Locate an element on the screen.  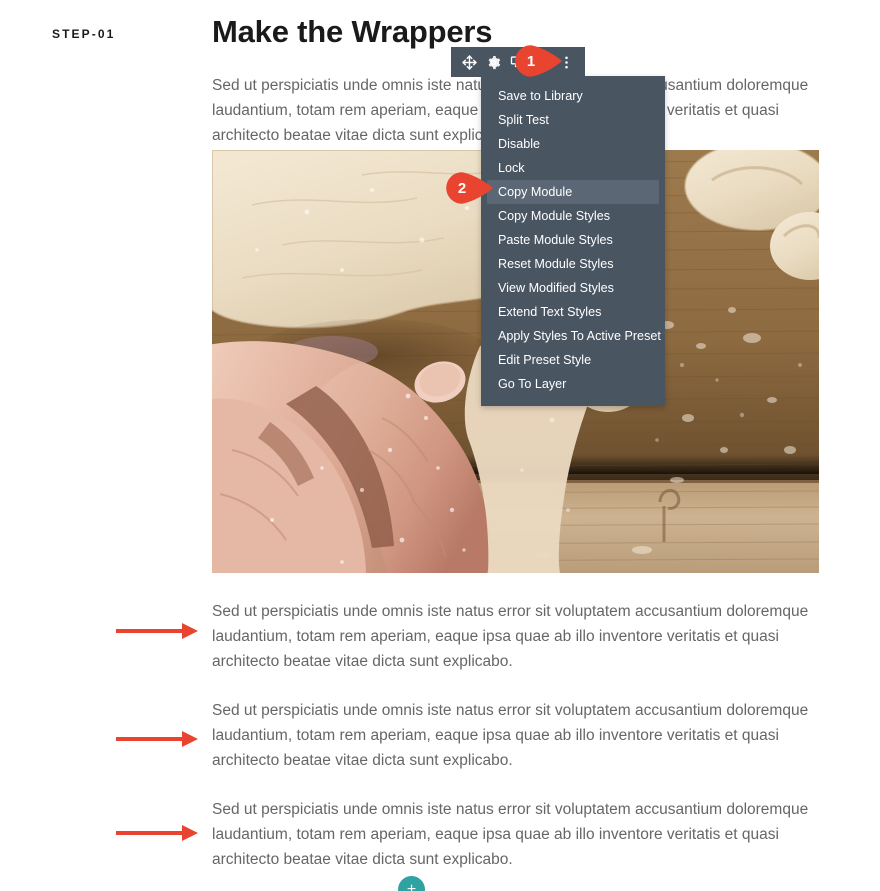
menu-item-reset-module-styles: Reset Module Styles is located at coordinates (573, 264).